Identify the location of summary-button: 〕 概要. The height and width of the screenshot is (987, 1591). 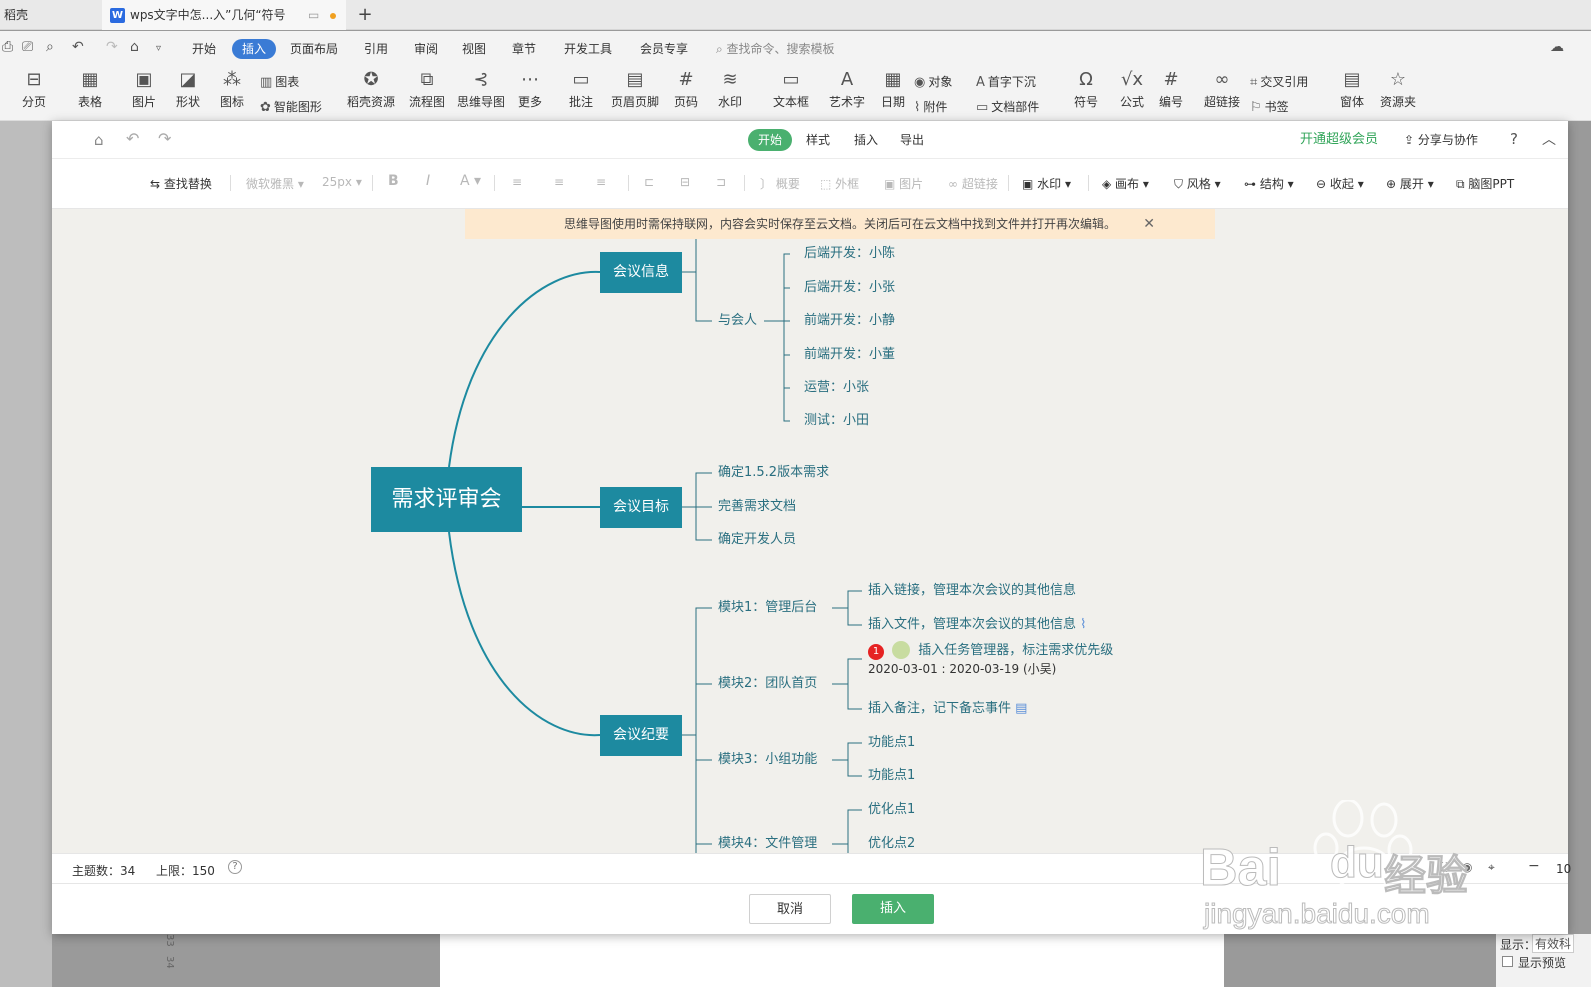
(780, 183).